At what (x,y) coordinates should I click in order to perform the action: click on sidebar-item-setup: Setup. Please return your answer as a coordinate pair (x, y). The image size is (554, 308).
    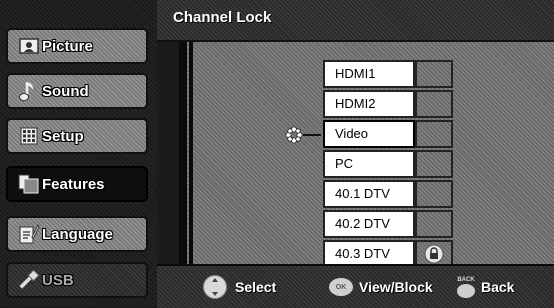
    Looking at the image, I should click on (77, 136).